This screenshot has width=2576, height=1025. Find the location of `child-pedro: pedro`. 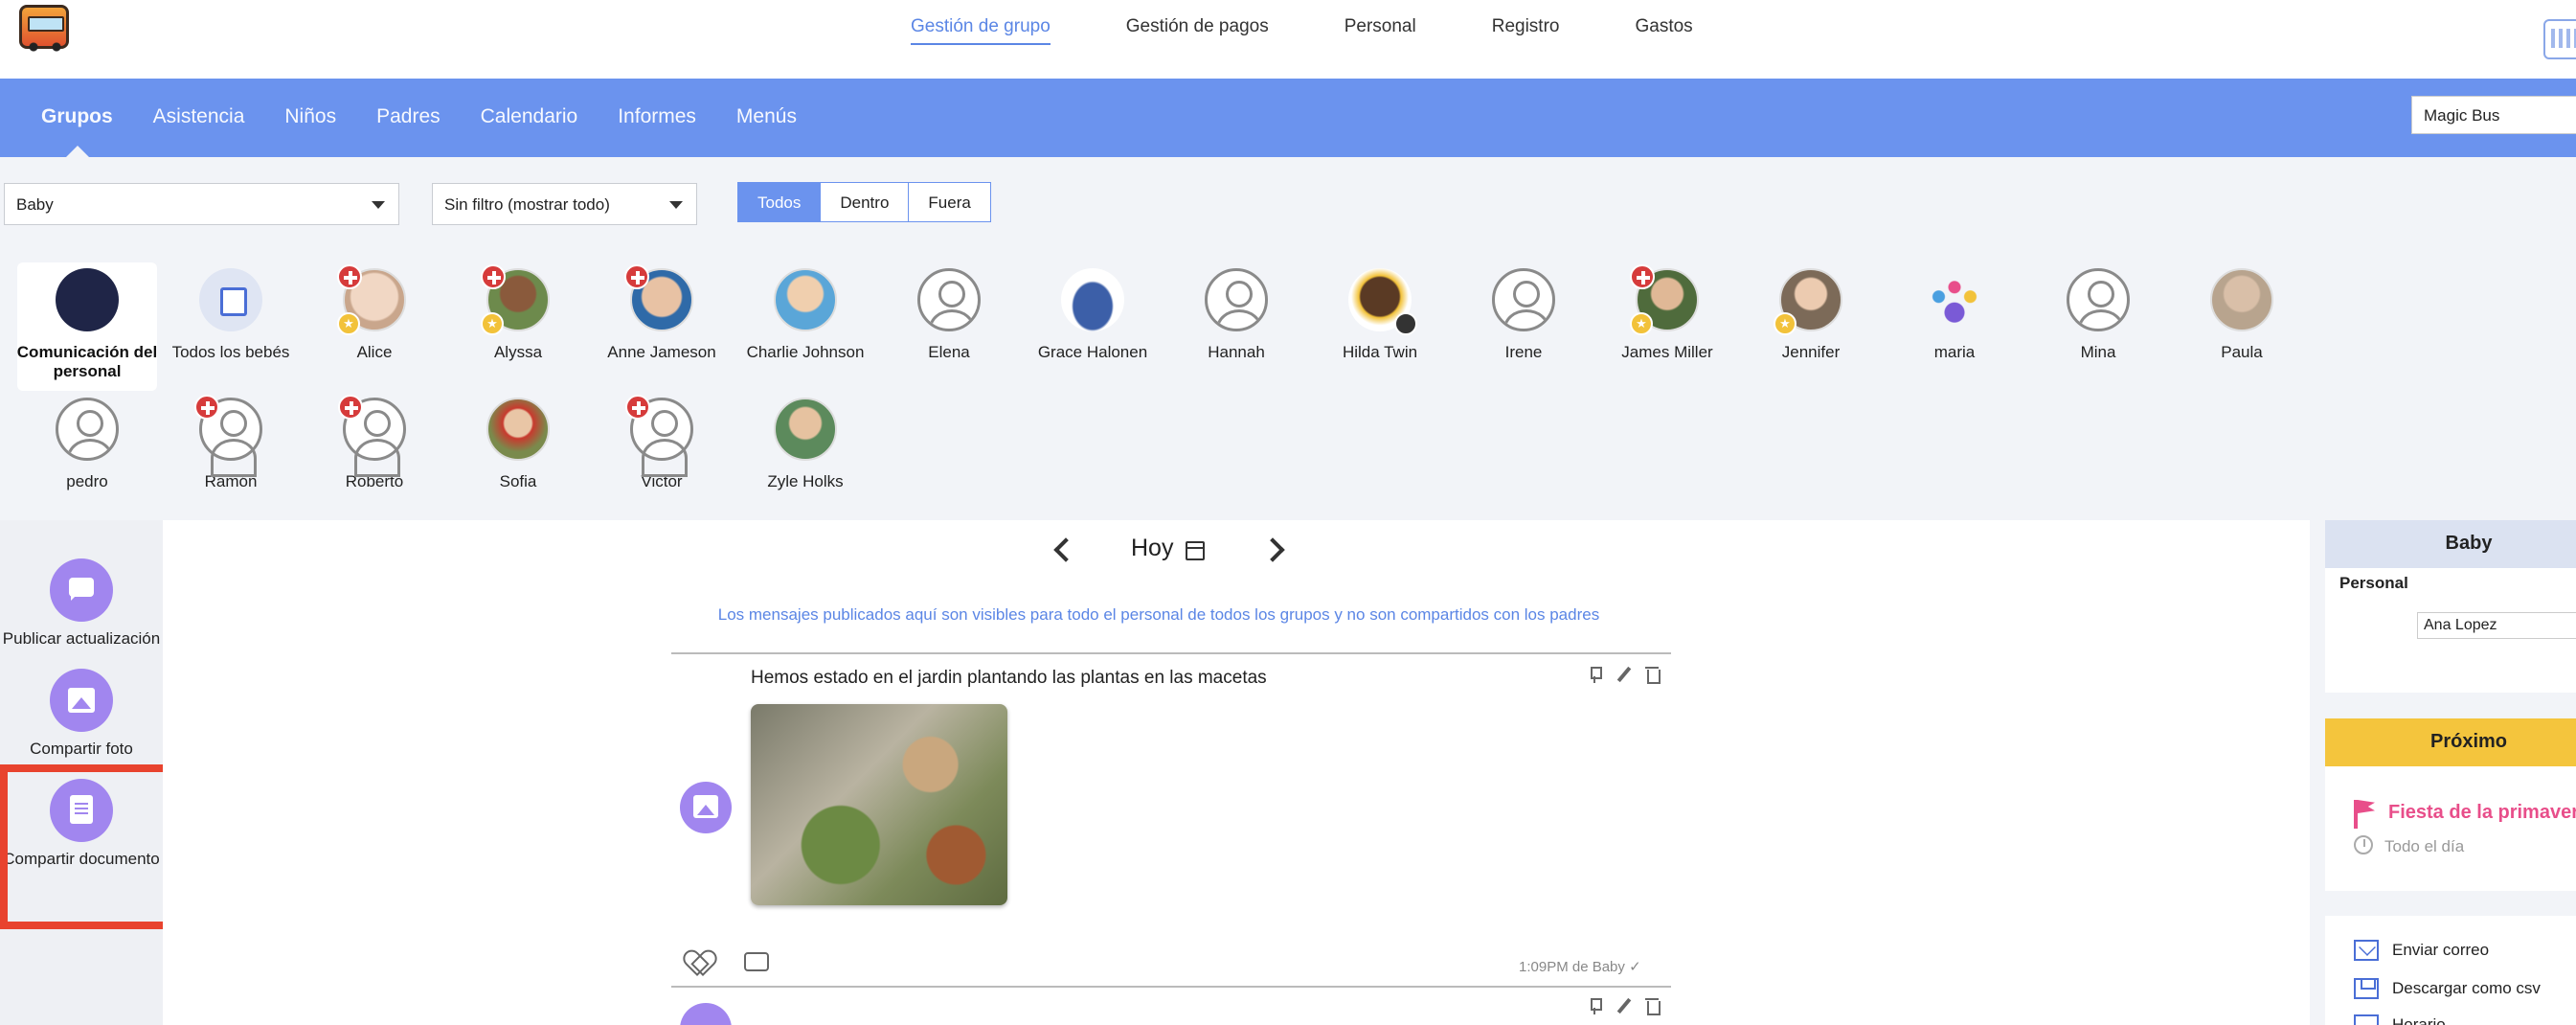

child-pedro: pedro is located at coordinates (87, 441).